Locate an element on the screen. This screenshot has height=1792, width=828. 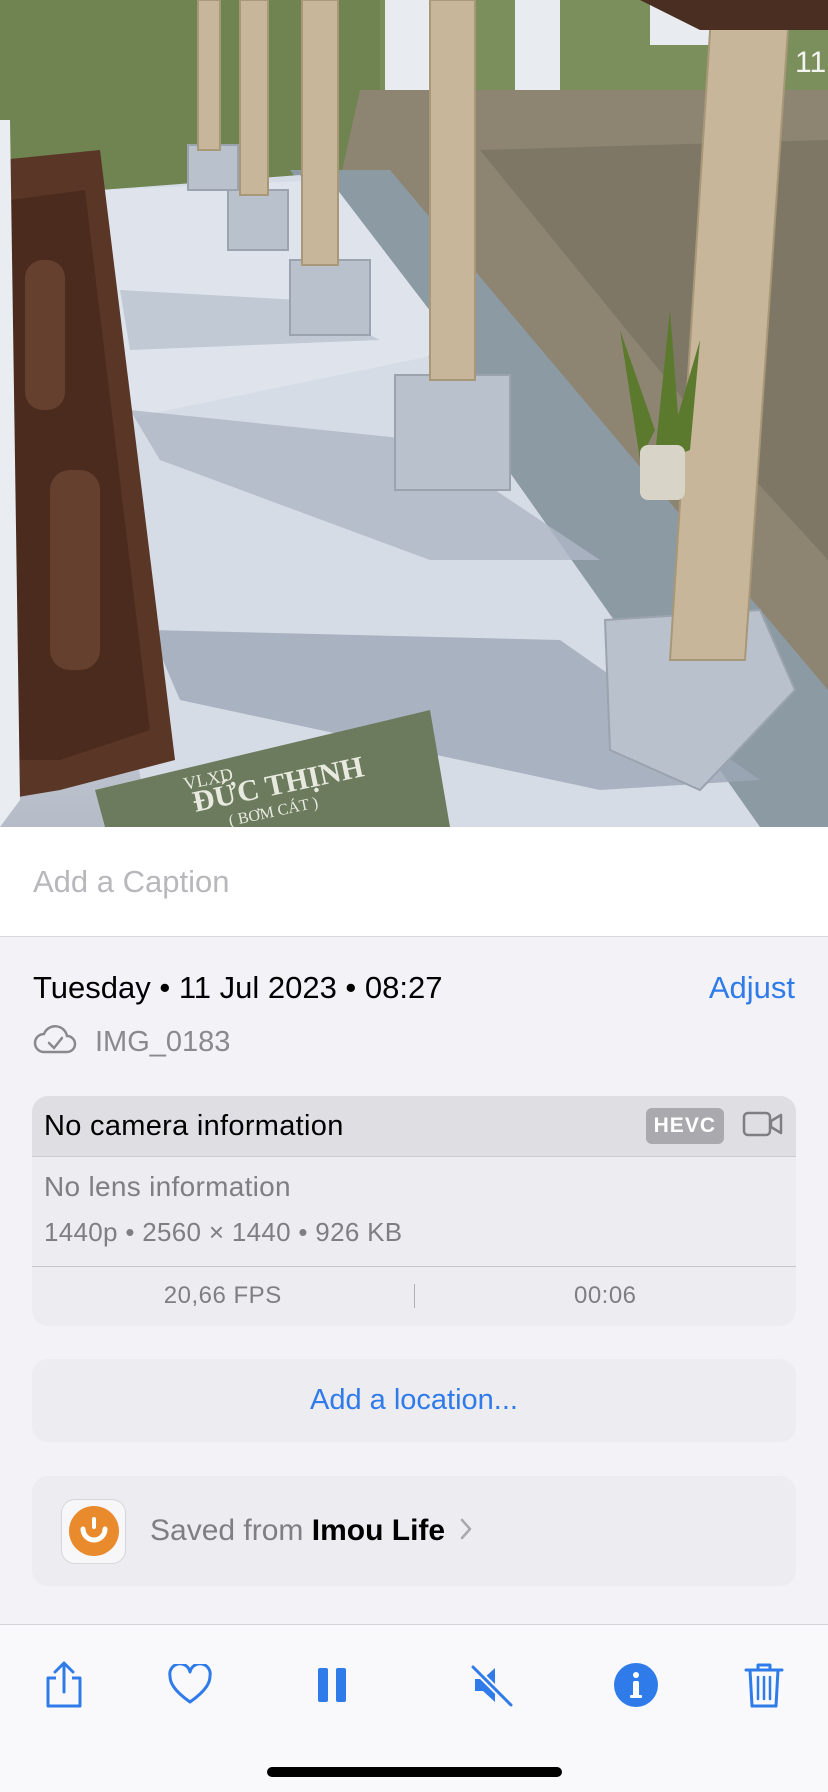
camera-header: No camera information HEVC is located at coordinates (414, 1126).